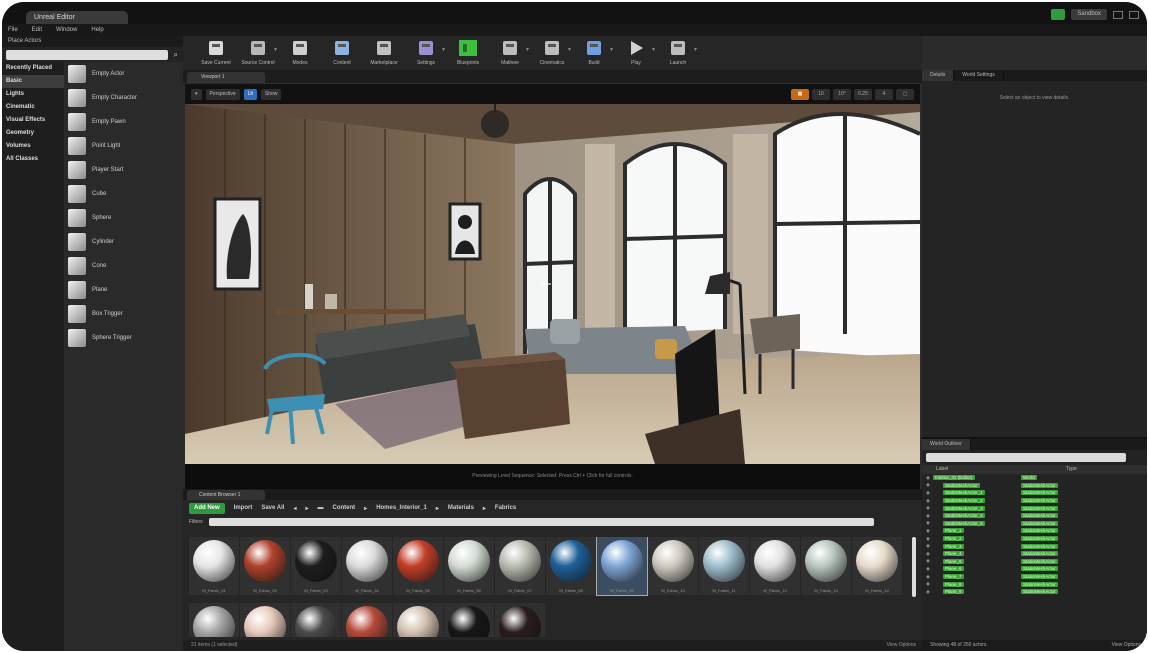 The image size is (1149, 653). Describe the element at coordinates (33, 68) in the screenshot. I see `category-recently-placed: Recently Placed` at that location.